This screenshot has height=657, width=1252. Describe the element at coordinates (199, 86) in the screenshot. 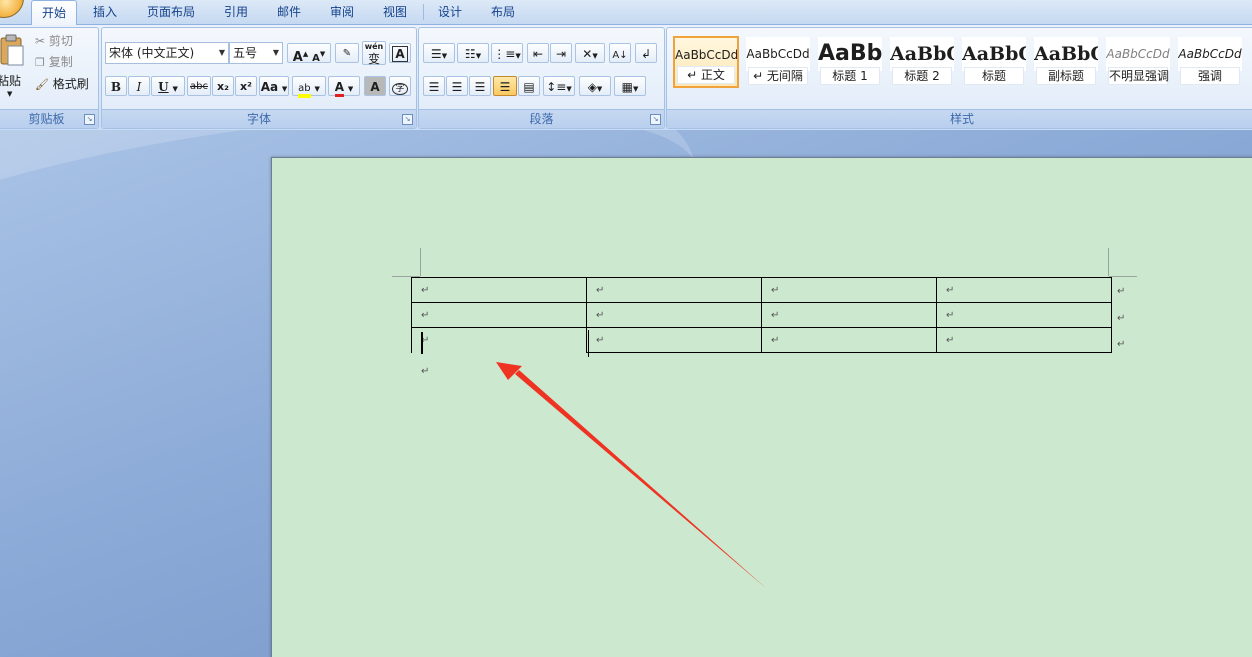

I see `strikethrough-button: abc` at that location.